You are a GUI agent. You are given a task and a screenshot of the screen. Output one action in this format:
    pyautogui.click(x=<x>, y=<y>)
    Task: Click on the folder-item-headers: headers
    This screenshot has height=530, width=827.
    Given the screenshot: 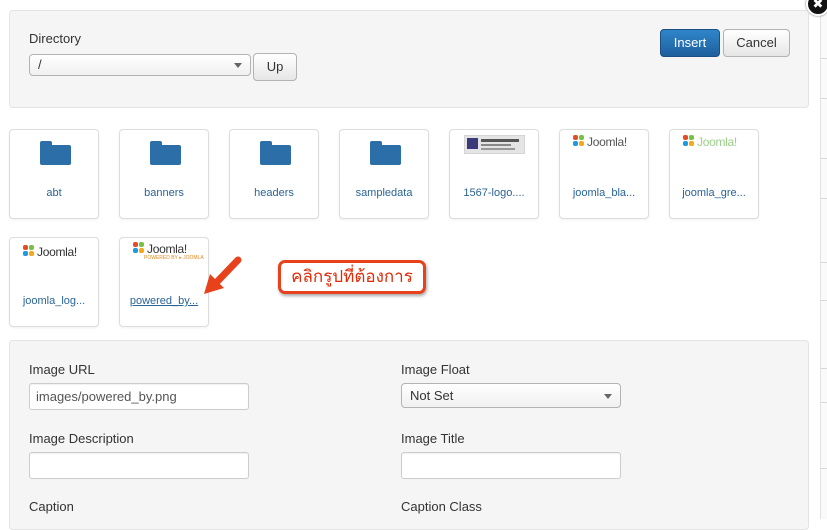 What is the action you would take?
    pyautogui.click(x=274, y=174)
    